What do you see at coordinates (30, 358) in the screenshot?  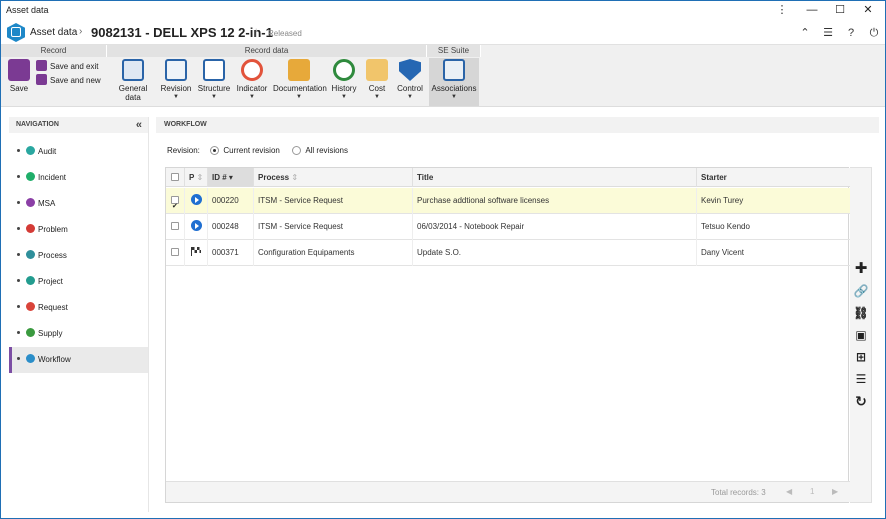 I see `workflow-icon` at bounding box center [30, 358].